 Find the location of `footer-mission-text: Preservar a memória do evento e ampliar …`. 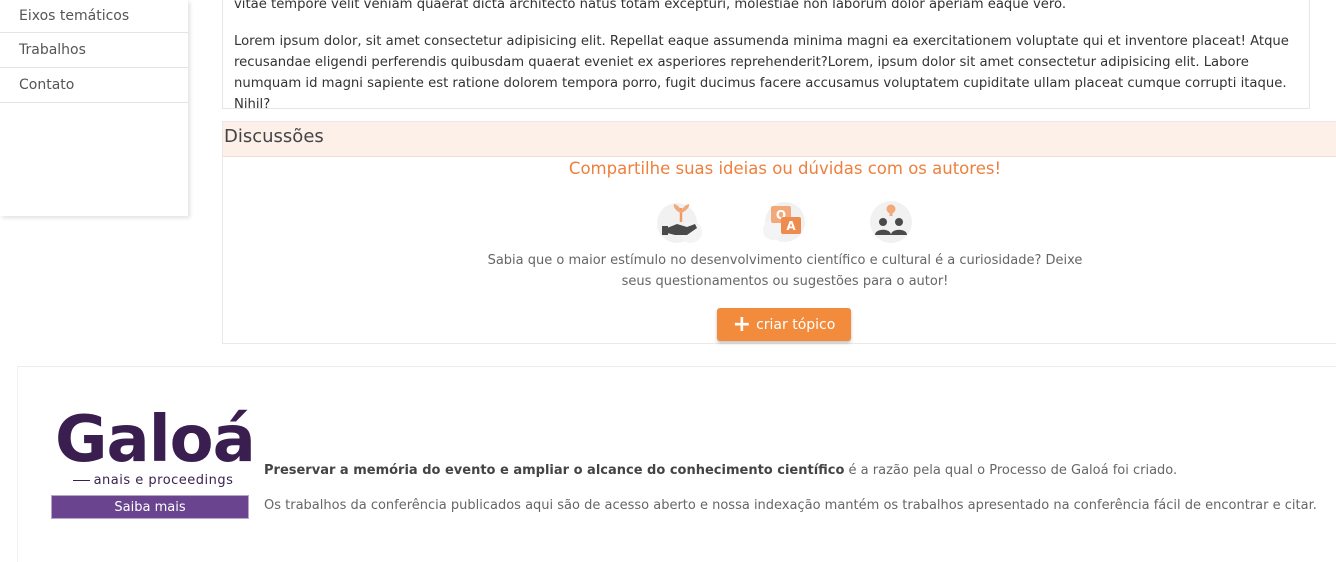

footer-mission-text: Preservar a memória do evento e ampliar … is located at coordinates (720, 470).